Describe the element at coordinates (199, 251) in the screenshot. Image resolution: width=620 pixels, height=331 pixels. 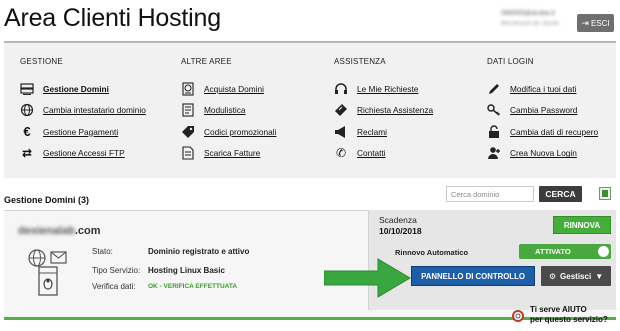
I see `status-value: Dominio registrato e attivo` at that location.